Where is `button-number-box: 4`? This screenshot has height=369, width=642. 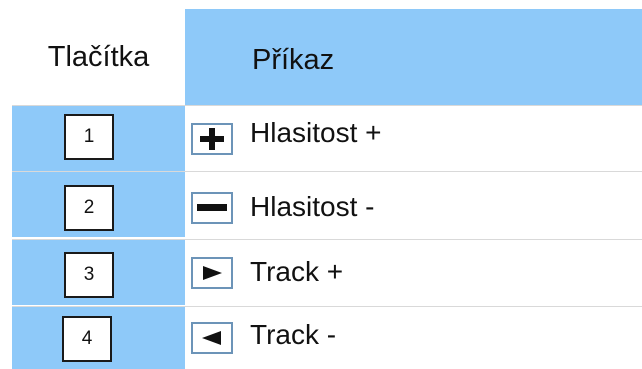 button-number-box: 4 is located at coordinates (87, 339).